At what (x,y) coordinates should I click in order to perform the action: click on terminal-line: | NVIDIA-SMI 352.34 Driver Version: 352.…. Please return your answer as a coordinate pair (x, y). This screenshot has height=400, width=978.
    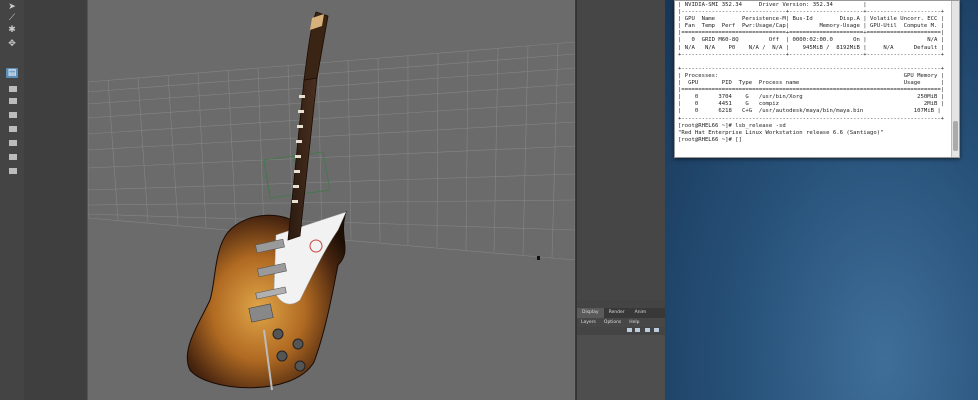
    Looking at the image, I should click on (772, 5).